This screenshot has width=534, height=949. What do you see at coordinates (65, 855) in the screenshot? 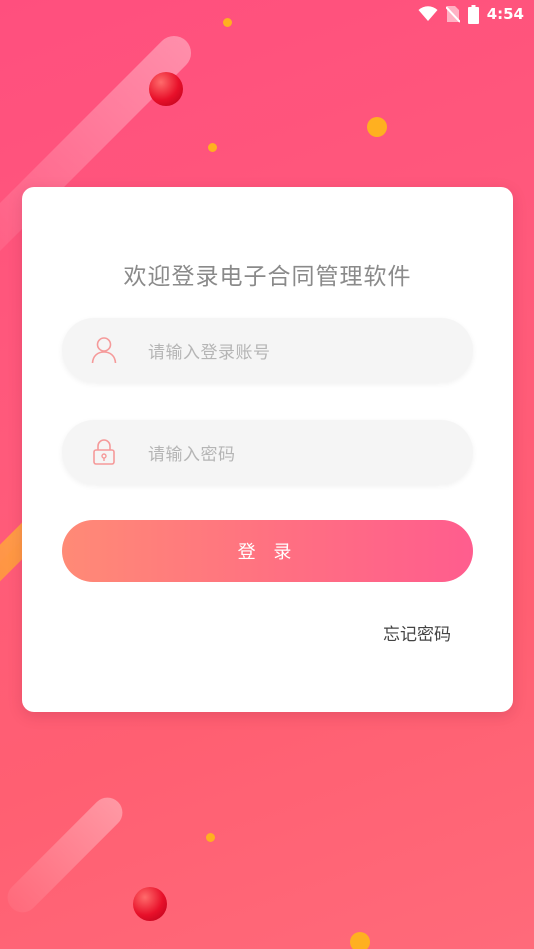
I see `decorative-streak` at bounding box center [65, 855].